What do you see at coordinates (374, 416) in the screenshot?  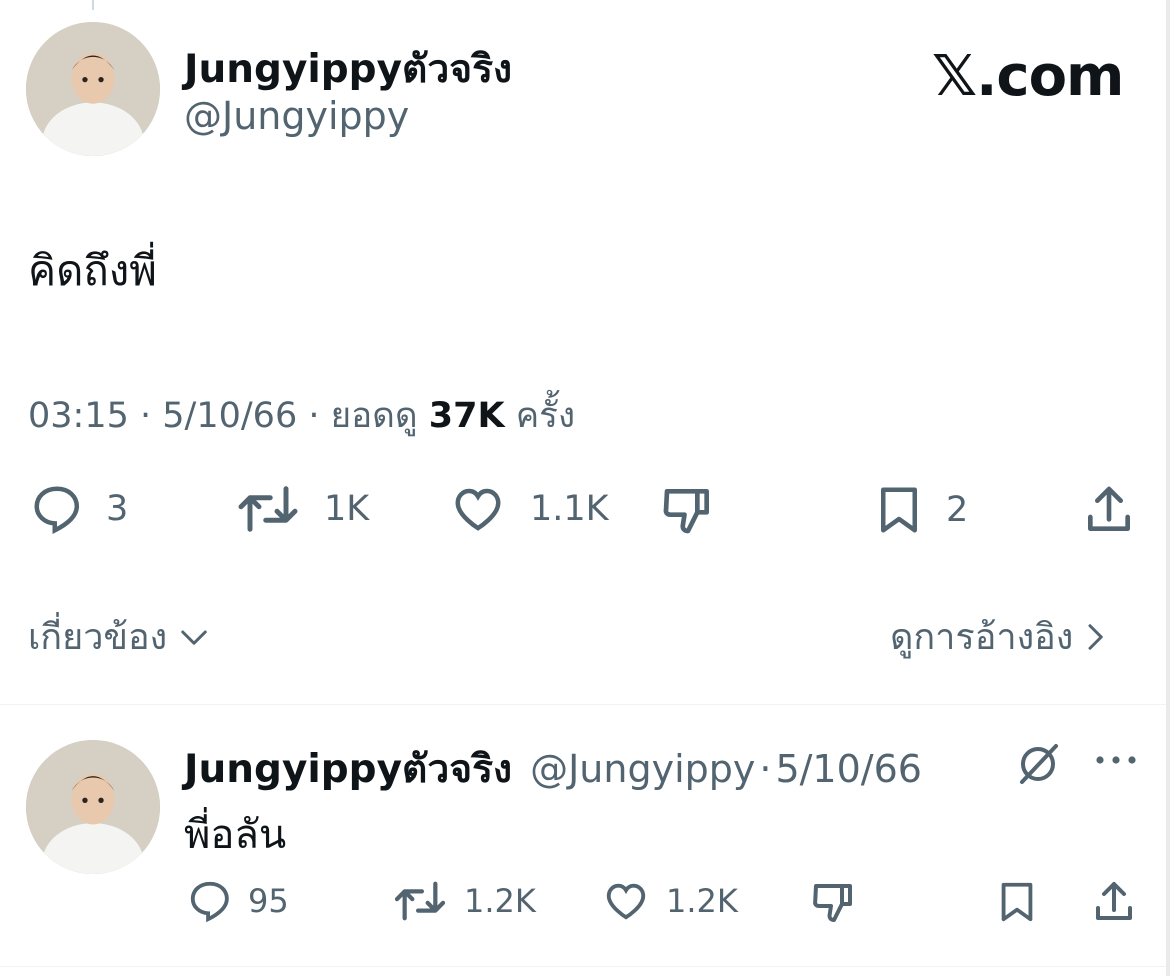 I see `views-label: ยอดดู` at bounding box center [374, 416].